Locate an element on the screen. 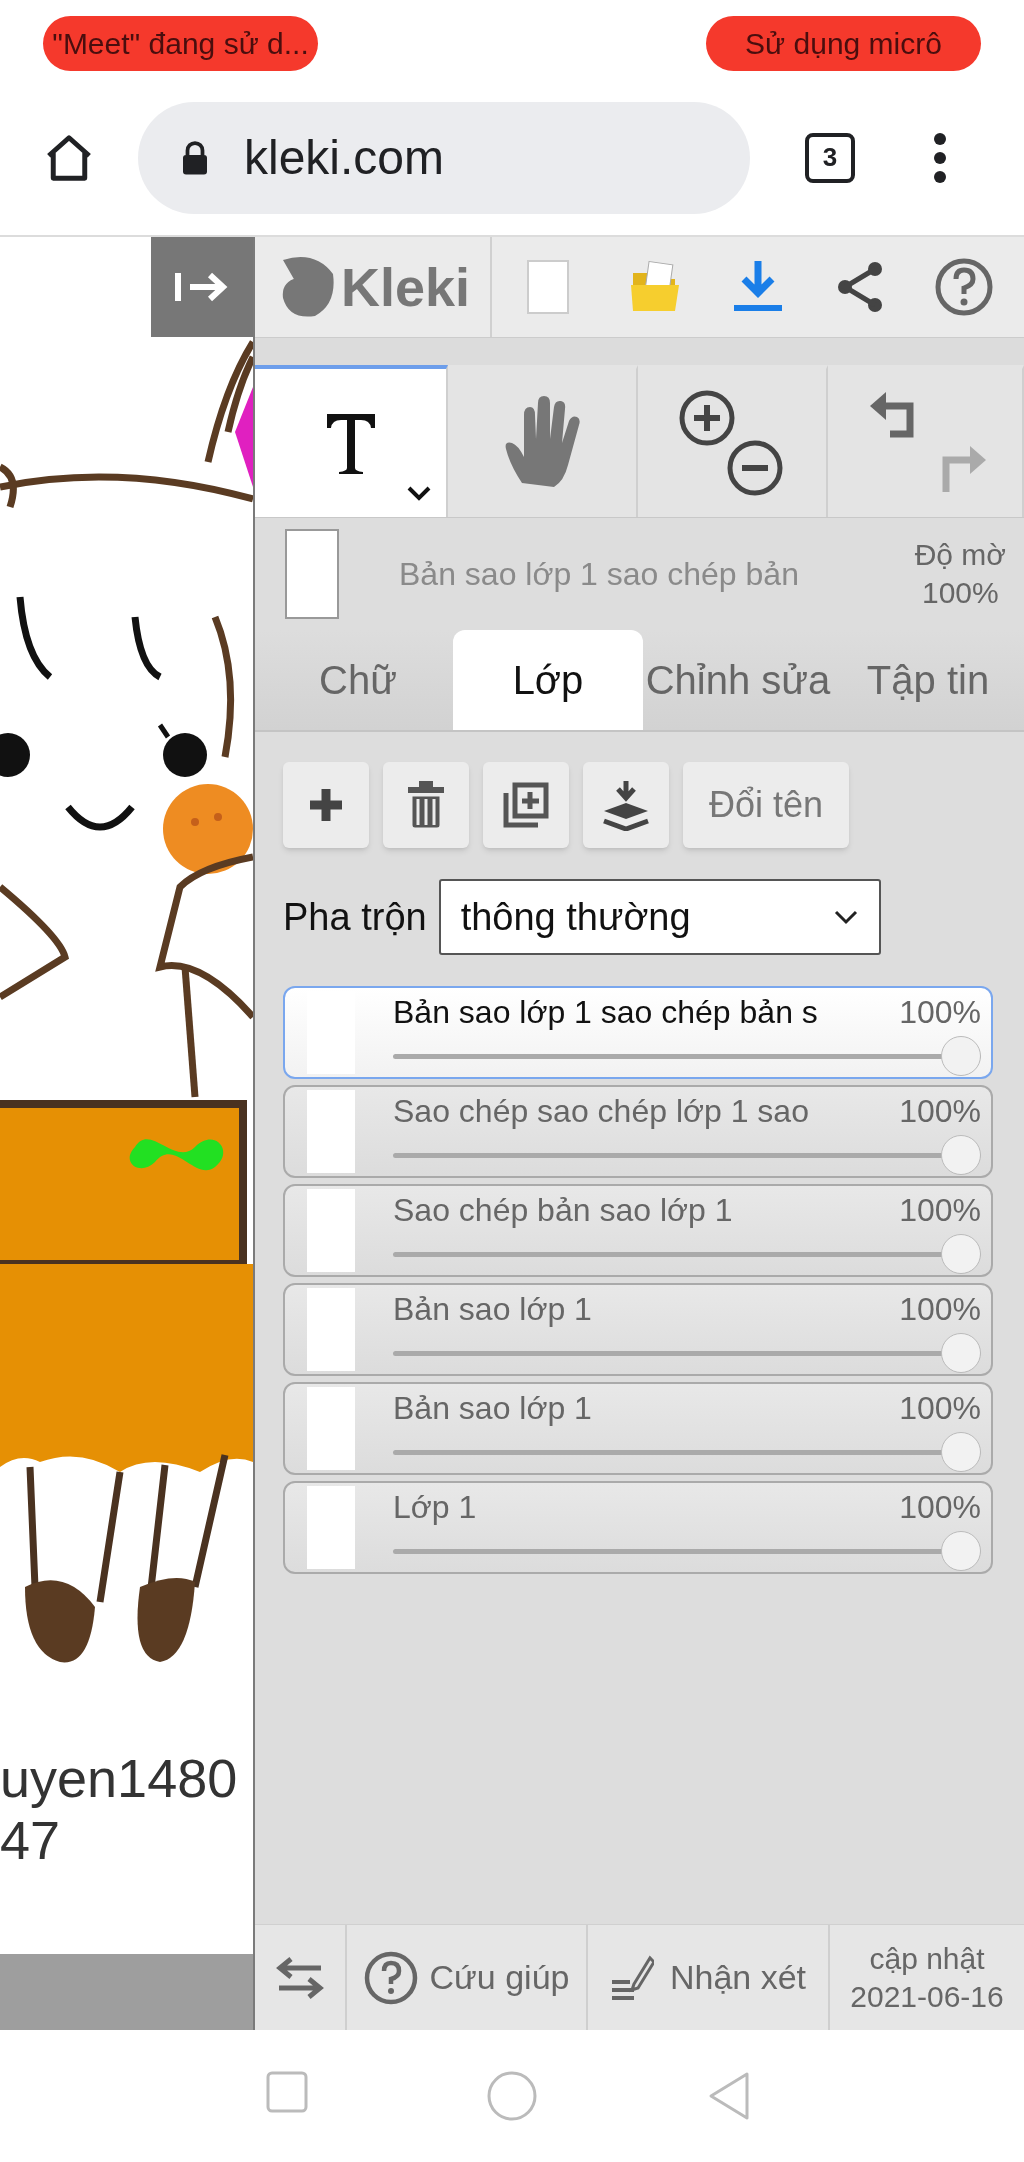 This screenshot has height=2162, width=1024. text-tool-button is located at coordinates (351, 441).